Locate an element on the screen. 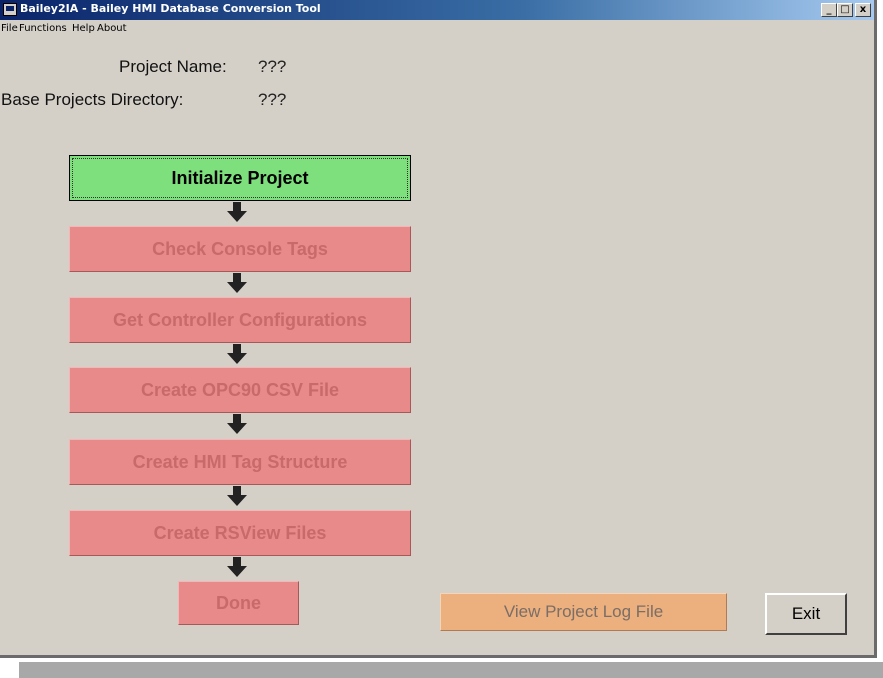  create-opc90-csv-button: Create OPC90 CSV File is located at coordinates (240, 390).